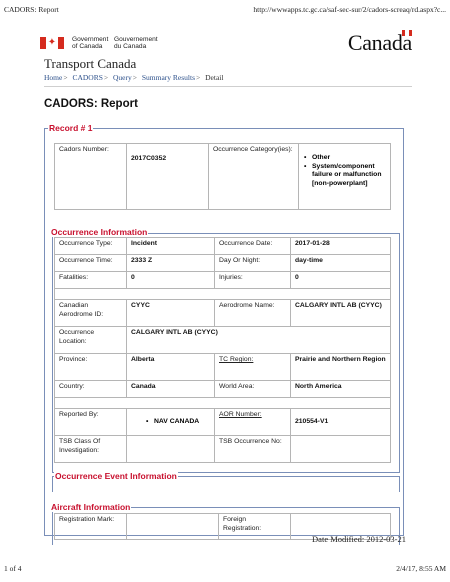 This screenshot has width=450, height=582. I want to click on canada-wordmark: Canada, so click(379, 42).